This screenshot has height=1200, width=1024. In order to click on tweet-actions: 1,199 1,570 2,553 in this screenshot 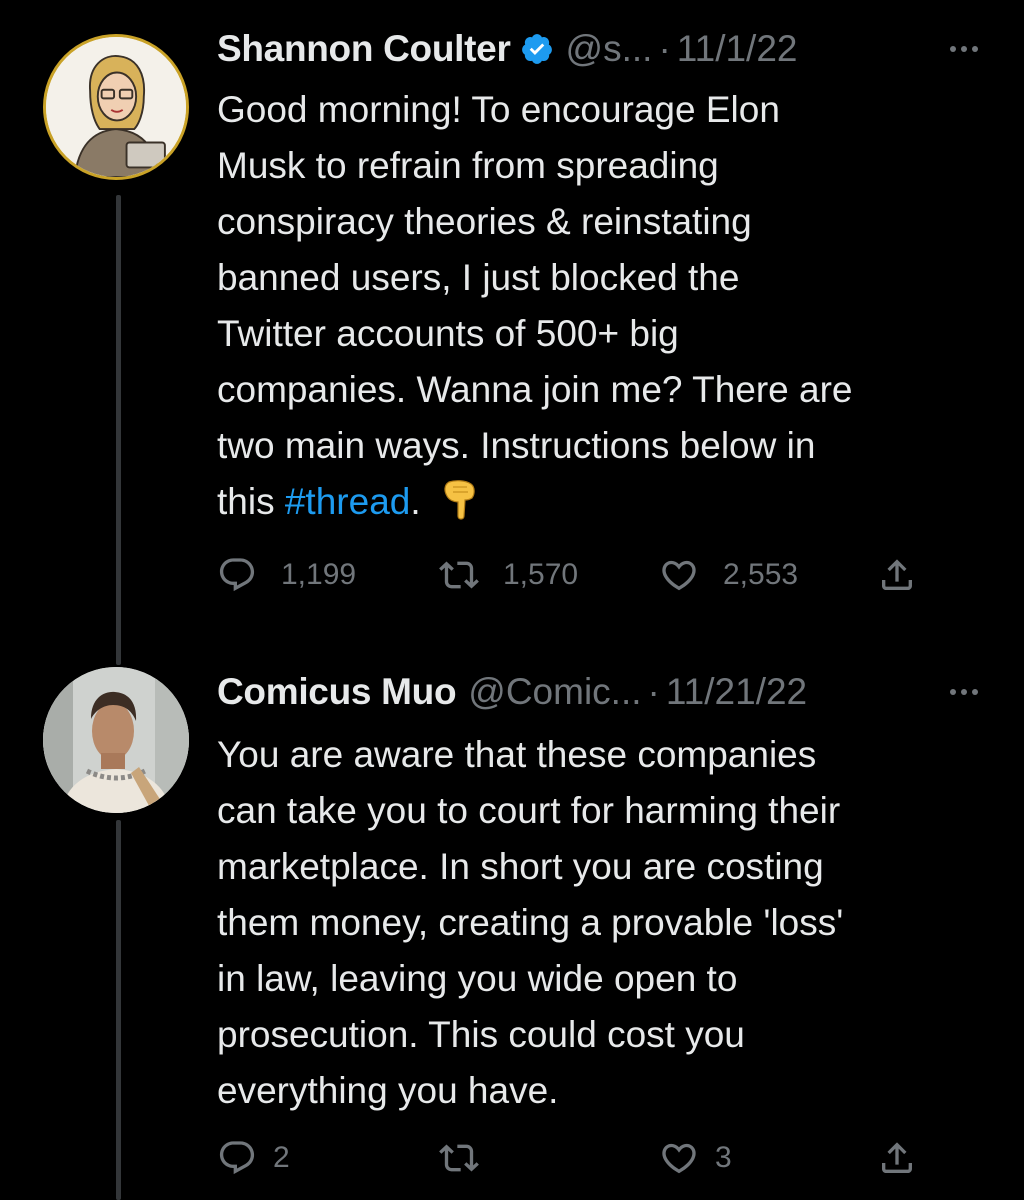, I will do `click(577, 575)`.